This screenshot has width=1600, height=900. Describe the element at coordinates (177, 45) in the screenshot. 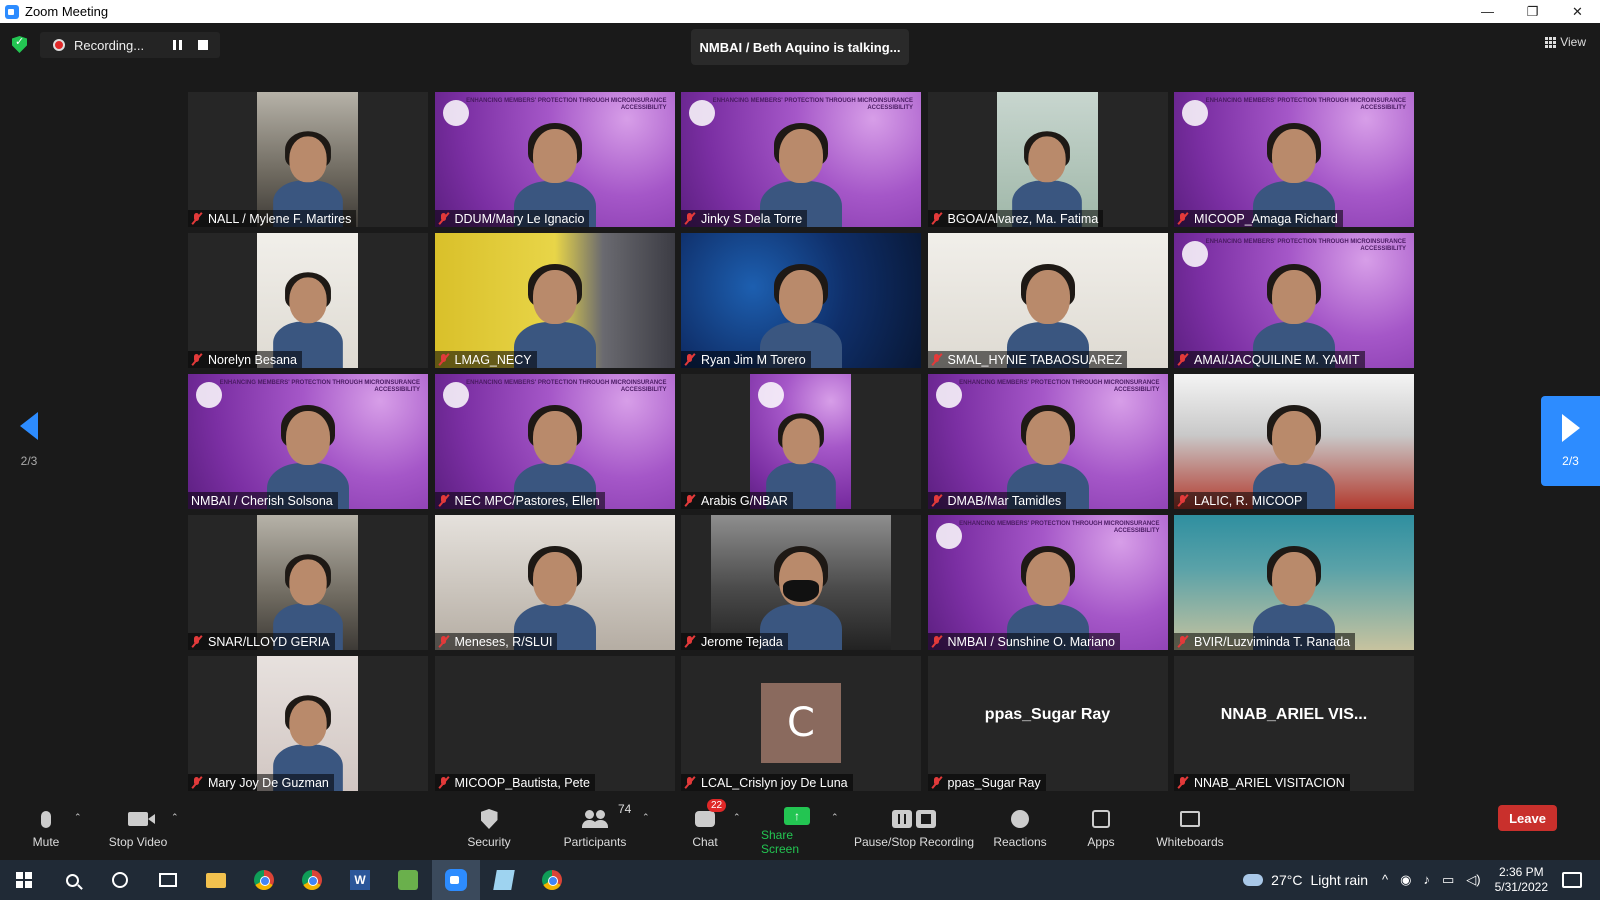

I see `pause-recording-icon` at that location.